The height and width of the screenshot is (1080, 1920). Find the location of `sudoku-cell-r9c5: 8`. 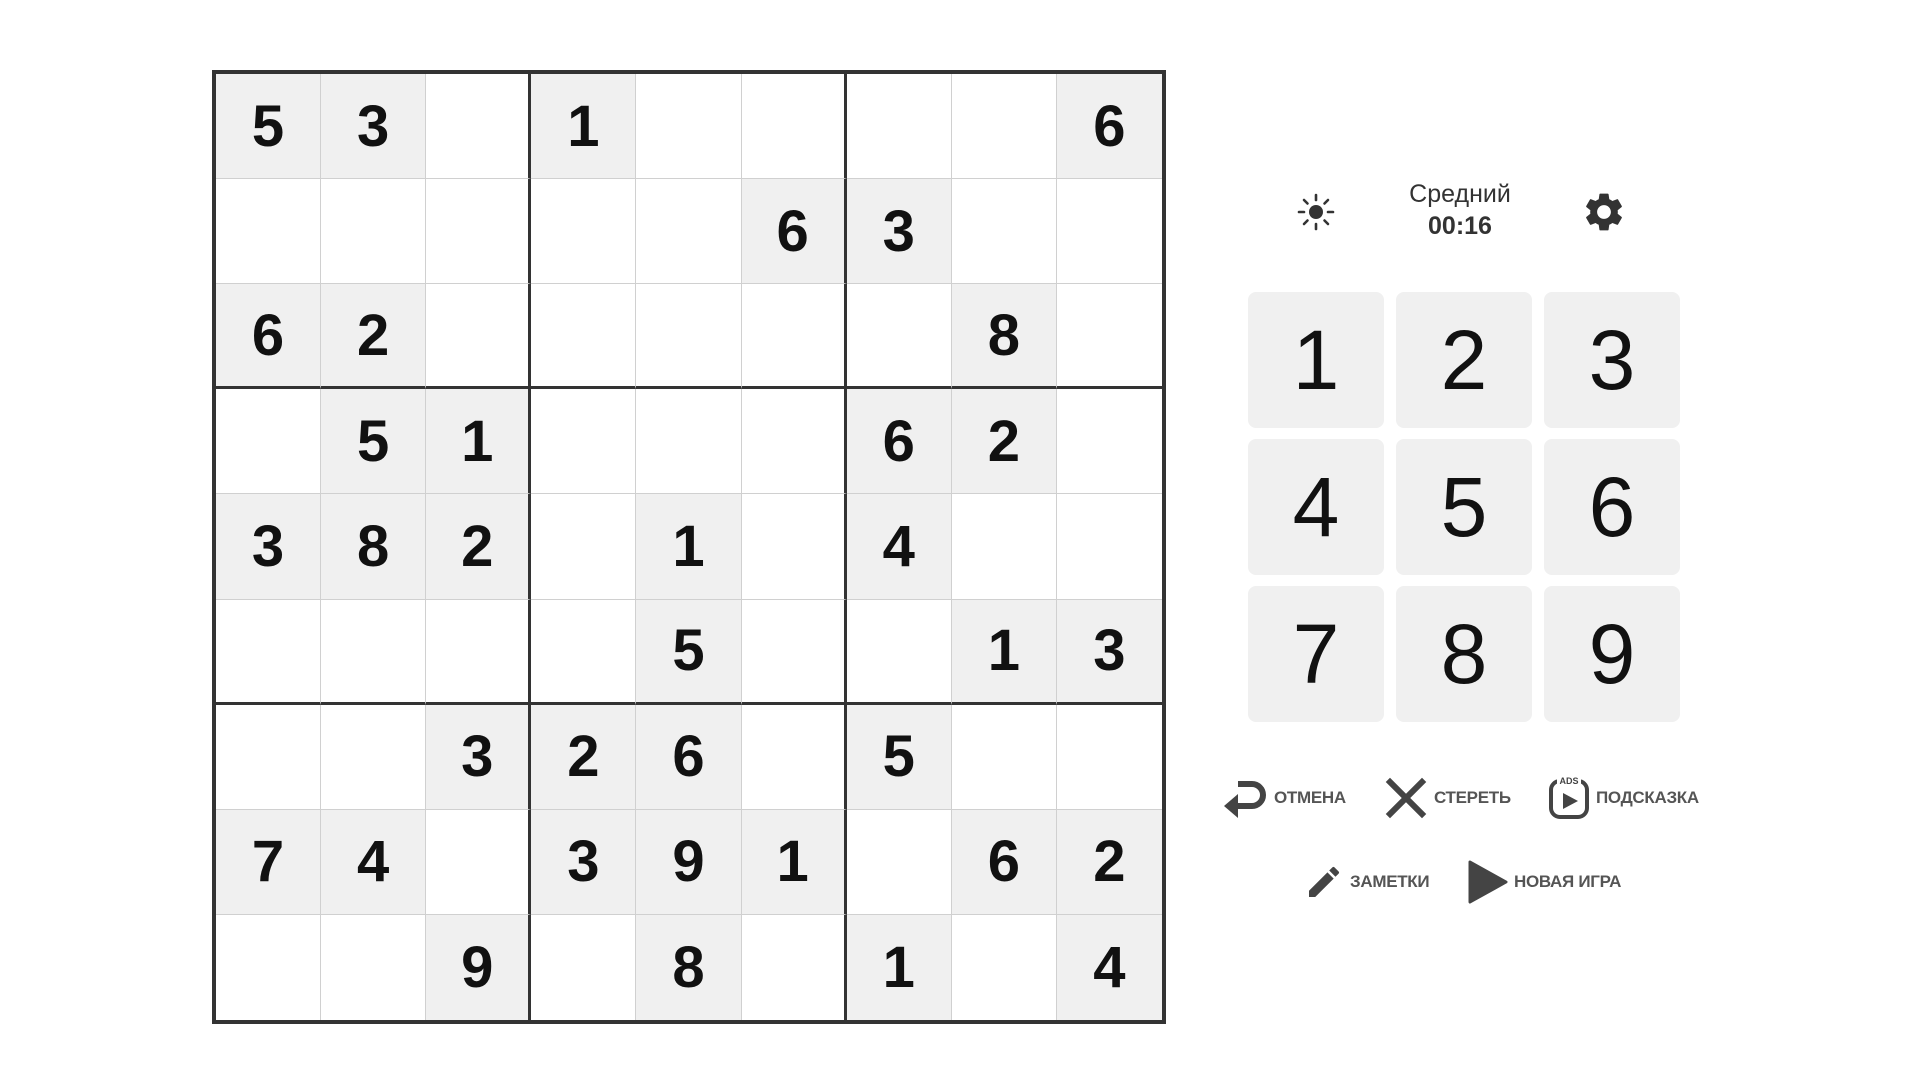

sudoku-cell-r9c5: 8 is located at coordinates (689, 967).